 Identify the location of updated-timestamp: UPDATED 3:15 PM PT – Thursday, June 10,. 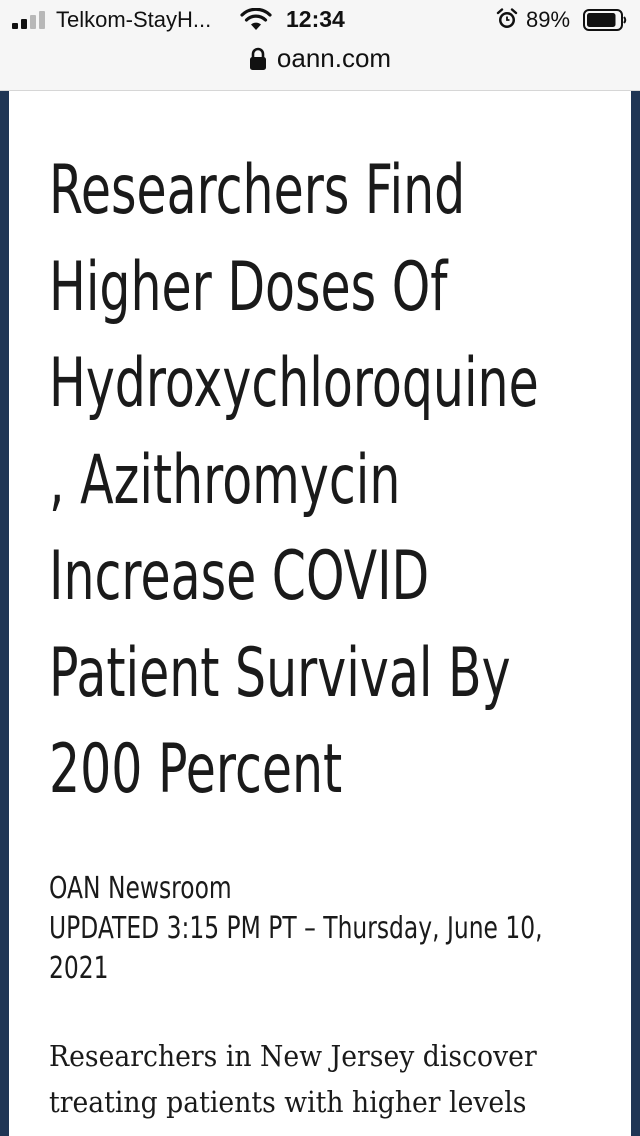
(296, 928).